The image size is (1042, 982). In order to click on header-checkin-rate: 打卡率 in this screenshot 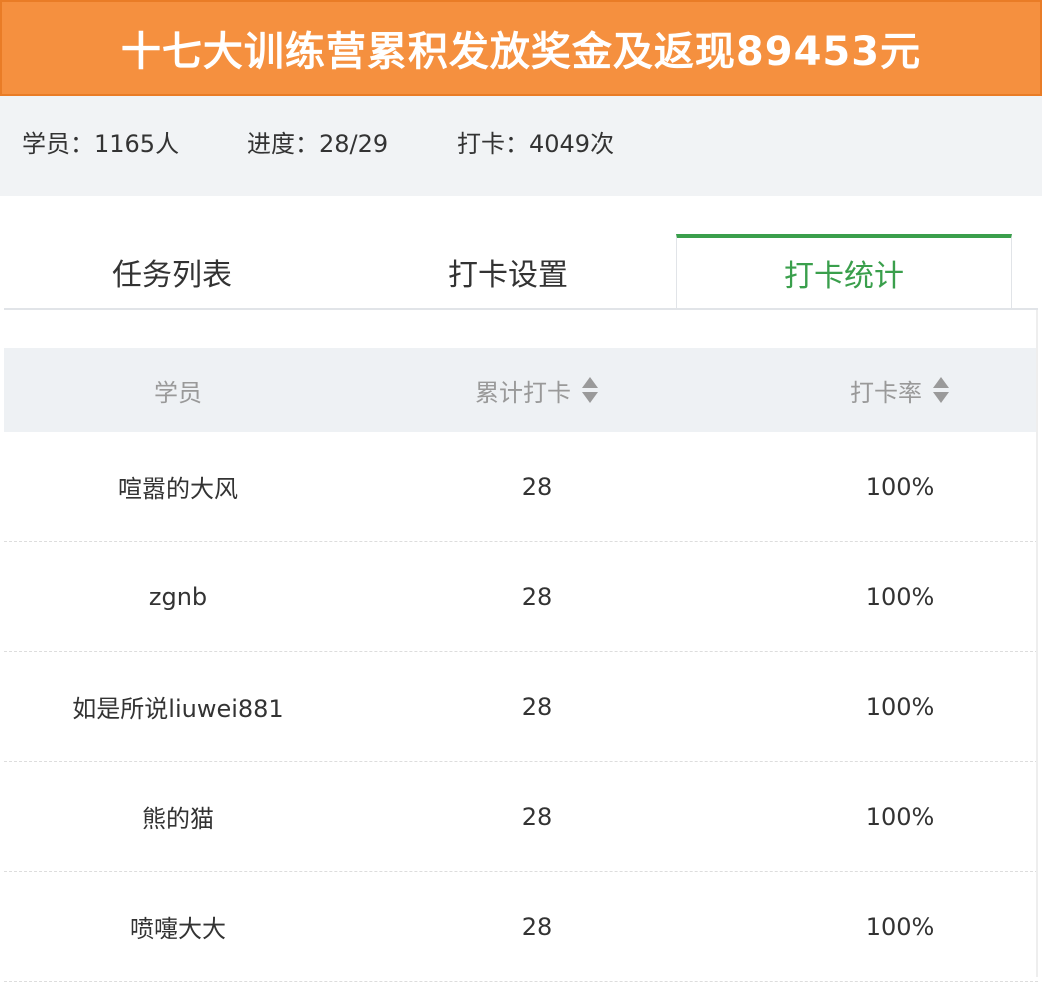, I will do `click(882, 390)`.